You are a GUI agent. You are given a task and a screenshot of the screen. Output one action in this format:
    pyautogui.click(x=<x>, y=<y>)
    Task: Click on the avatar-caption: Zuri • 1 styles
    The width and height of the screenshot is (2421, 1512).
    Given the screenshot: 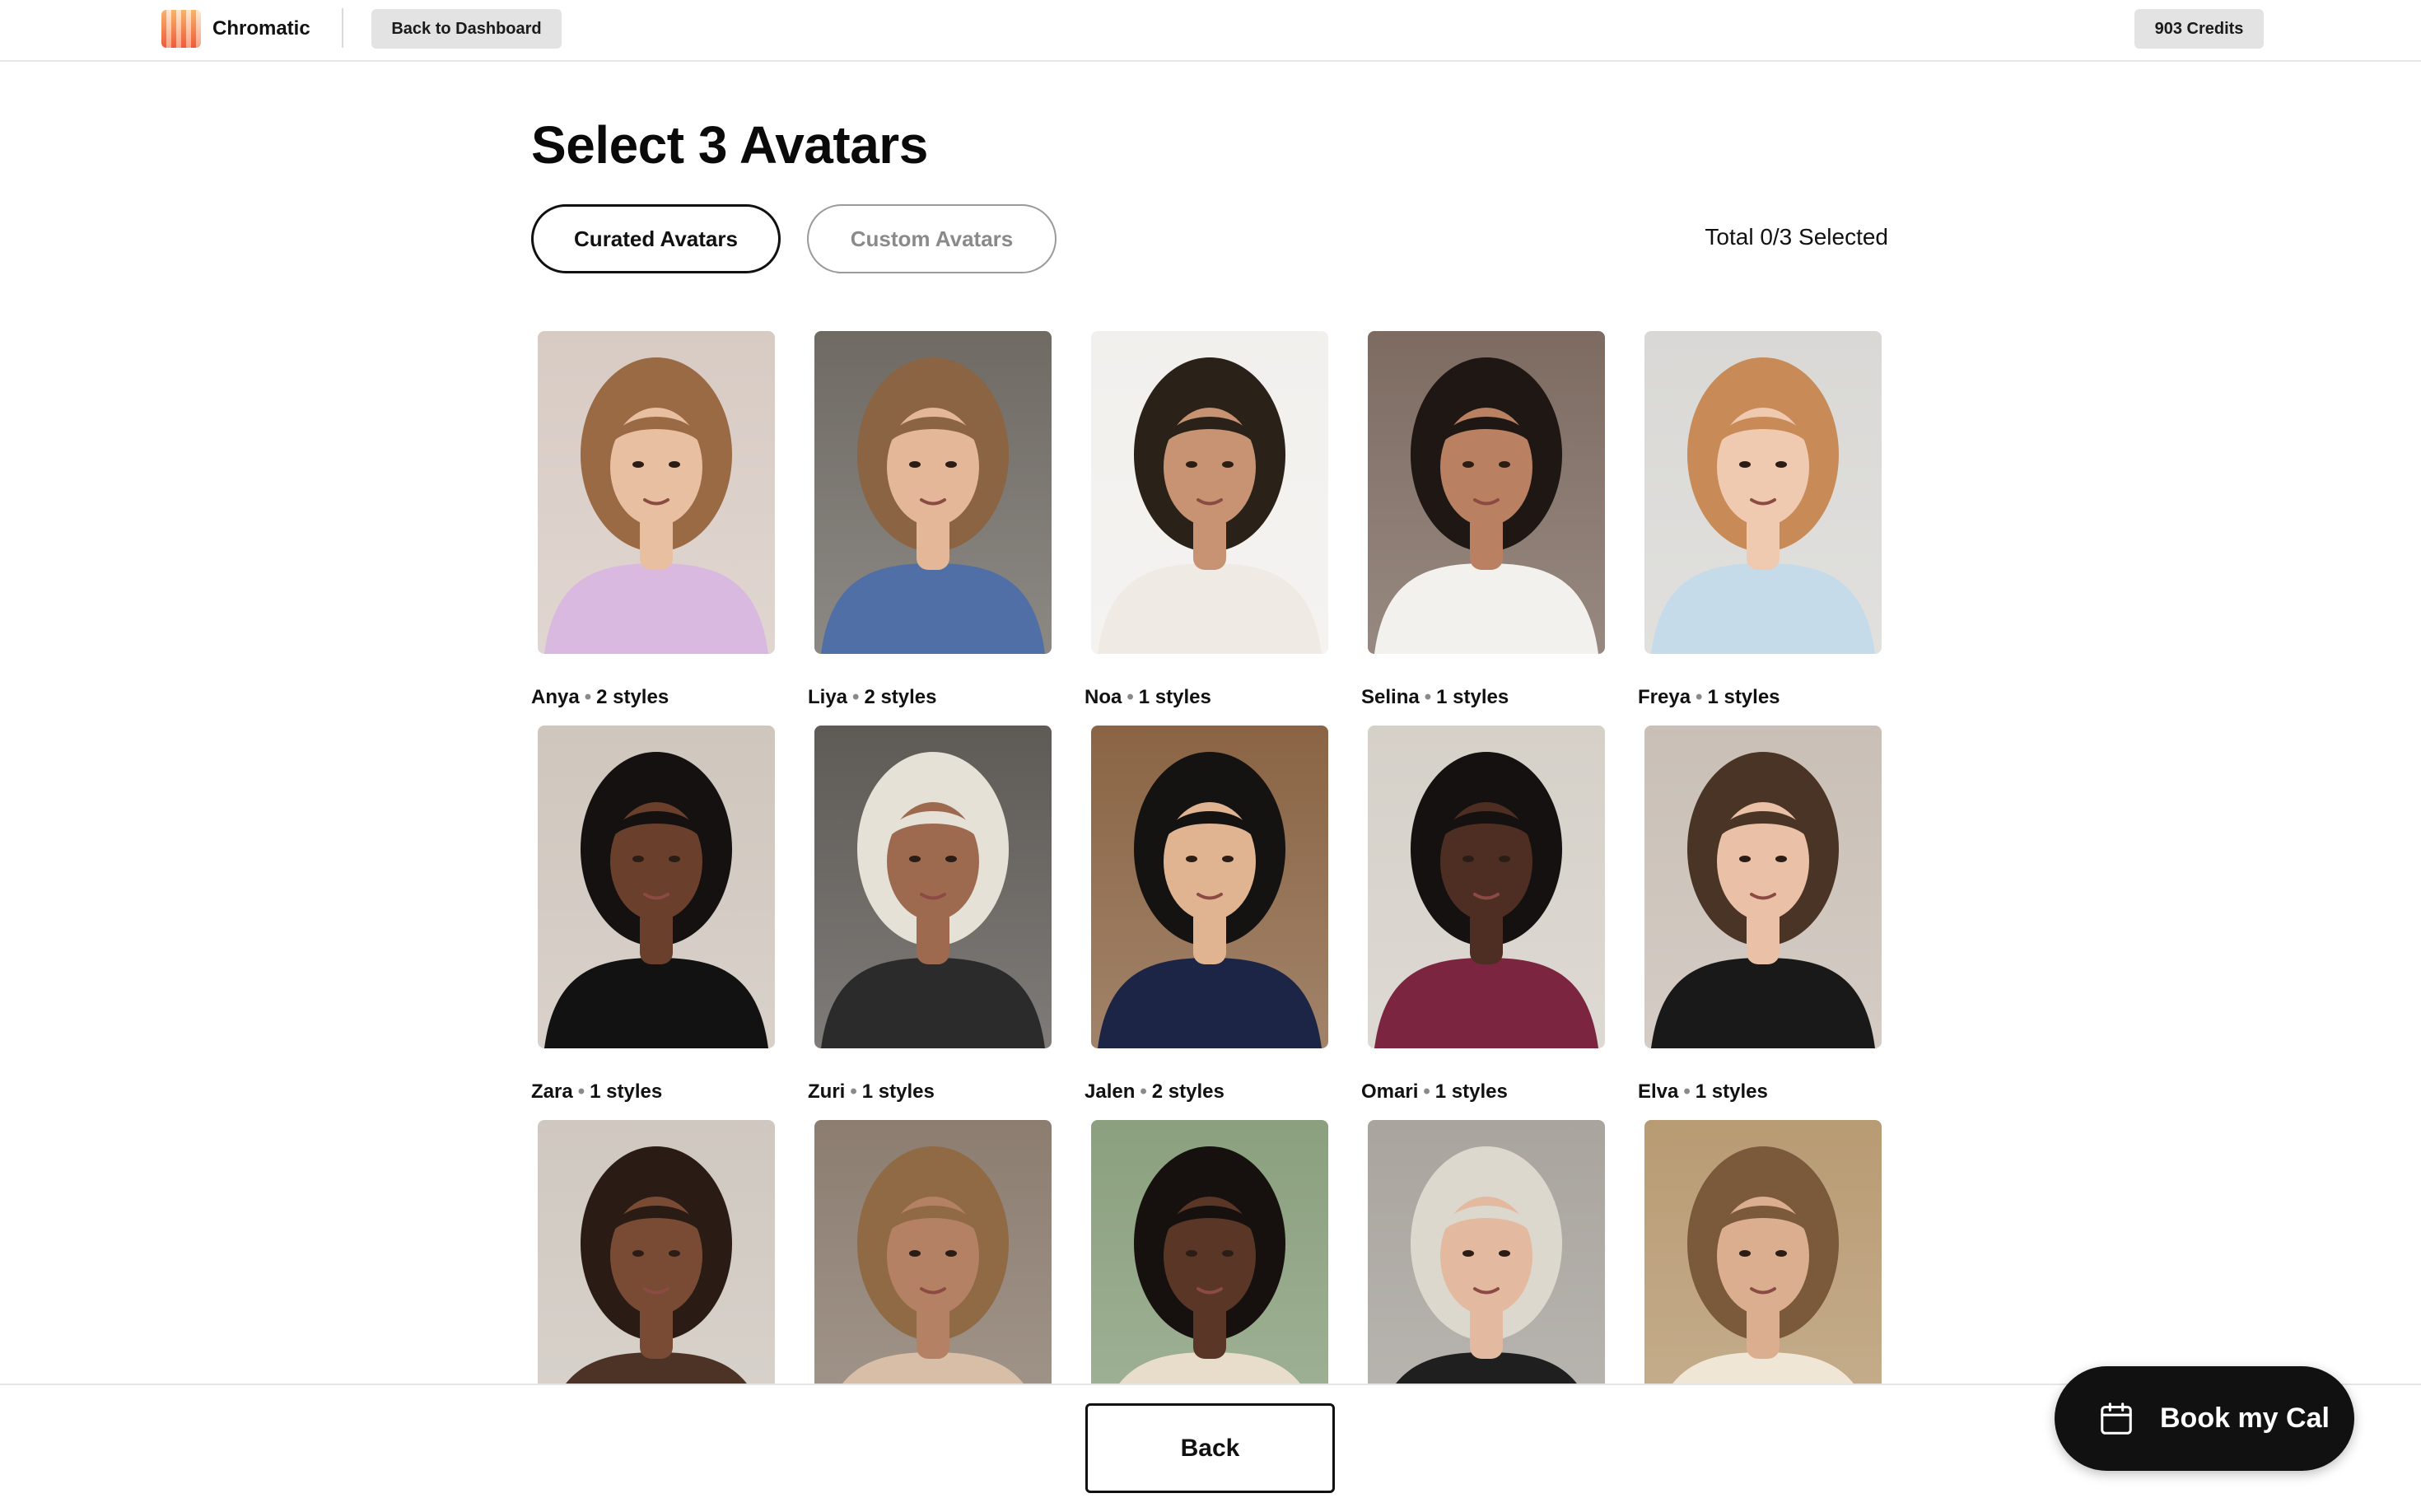 What is the action you would take?
    pyautogui.click(x=871, y=1092)
    